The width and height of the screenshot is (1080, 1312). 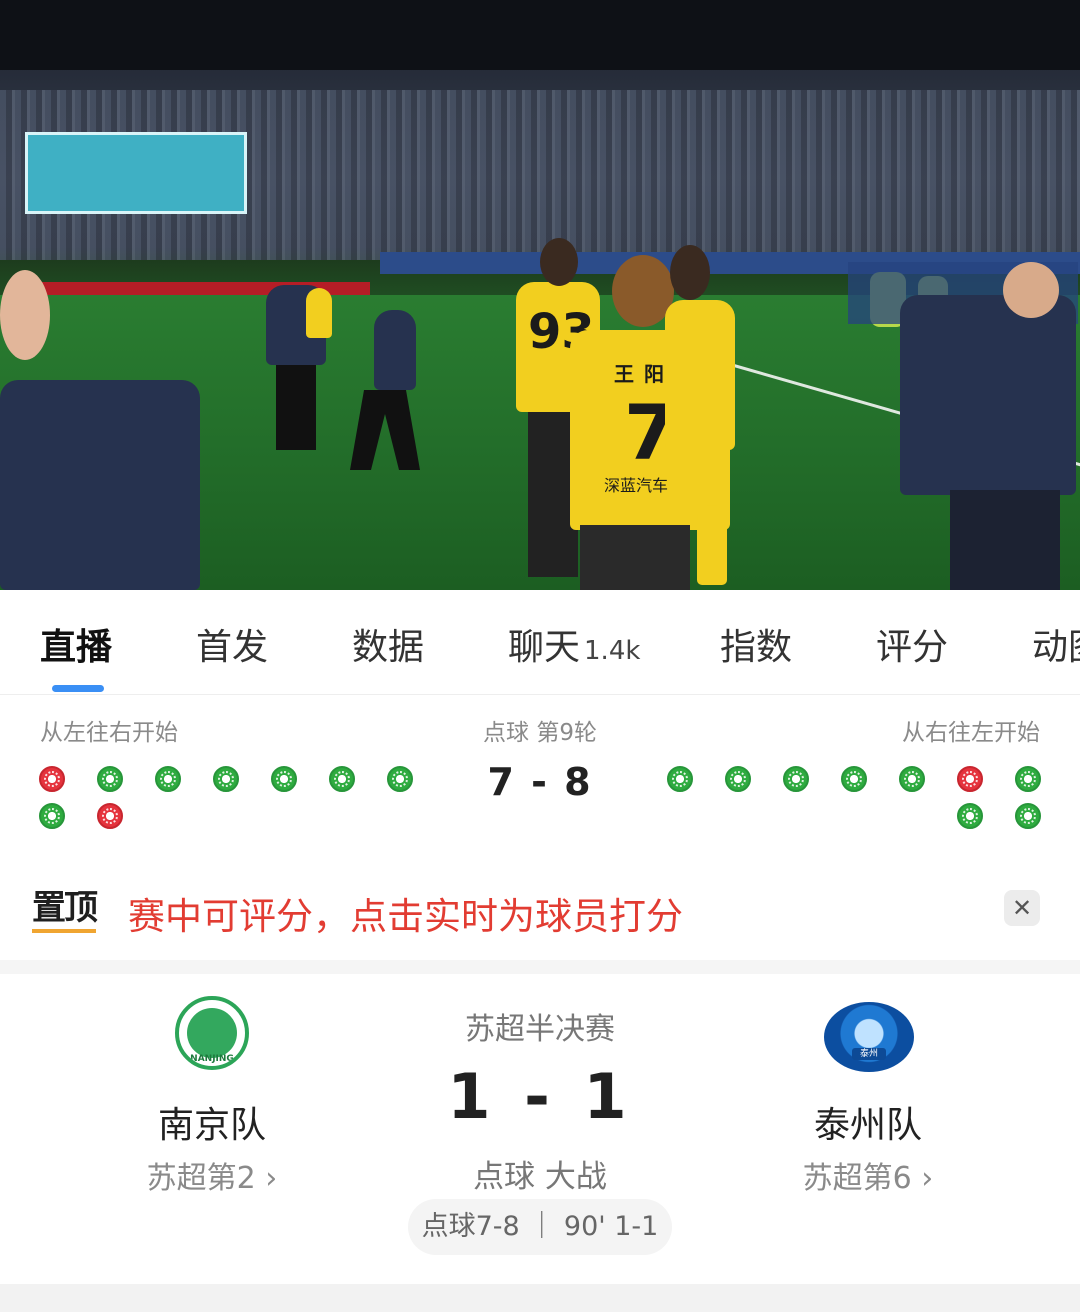 I want to click on pinned-notice: 置顶 赛中可评分，点击实时为球员打分, so click(x=540, y=910).